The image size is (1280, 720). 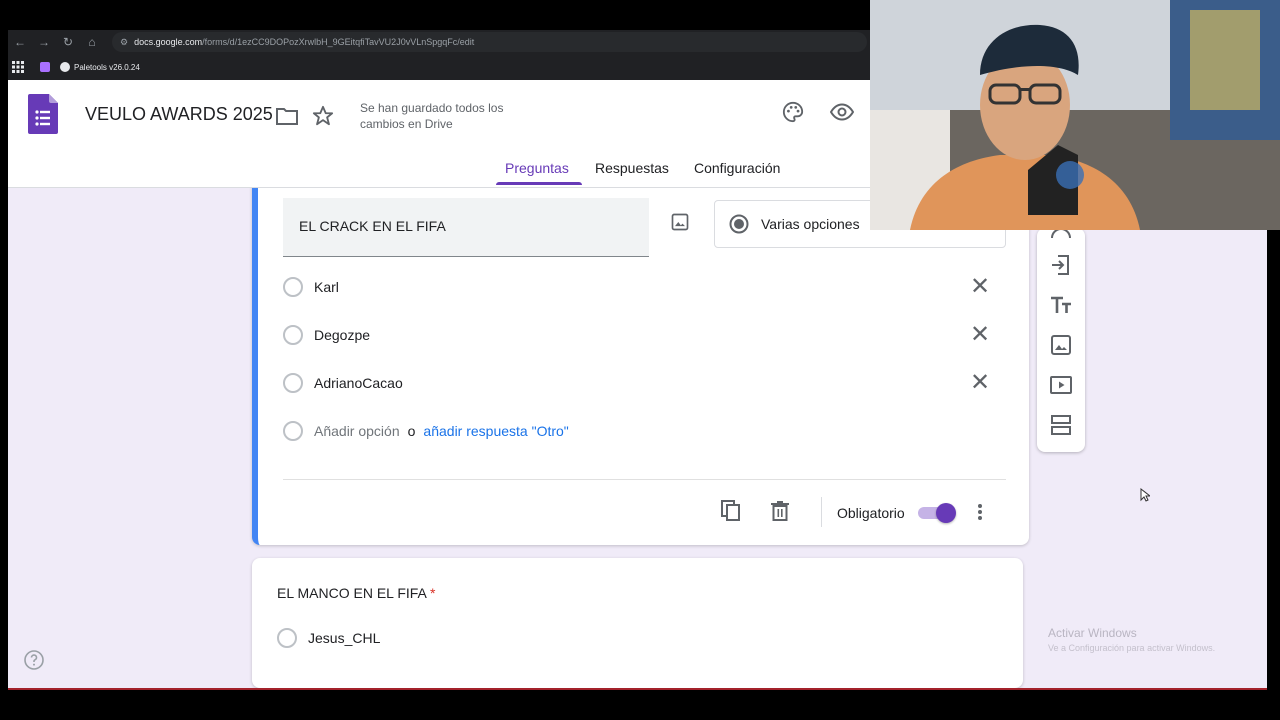 What do you see at coordinates (65, 67) in the screenshot?
I see `paletools-favicon-icon` at bounding box center [65, 67].